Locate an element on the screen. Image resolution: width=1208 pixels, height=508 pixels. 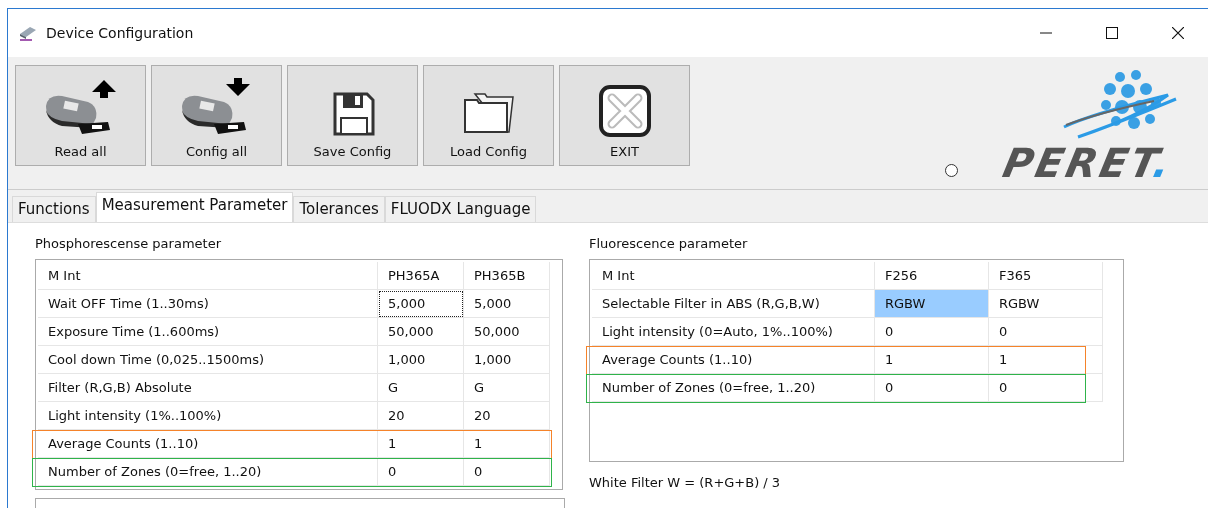
toolbar-button: Save Config is located at coordinates (352, 115).